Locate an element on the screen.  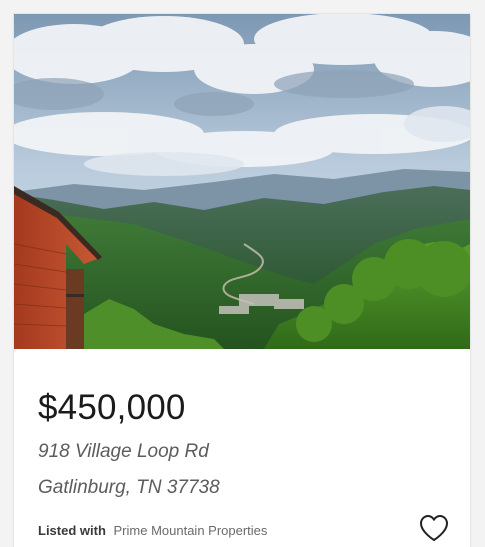
listed-with-label: Listed with is located at coordinates (72, 530).